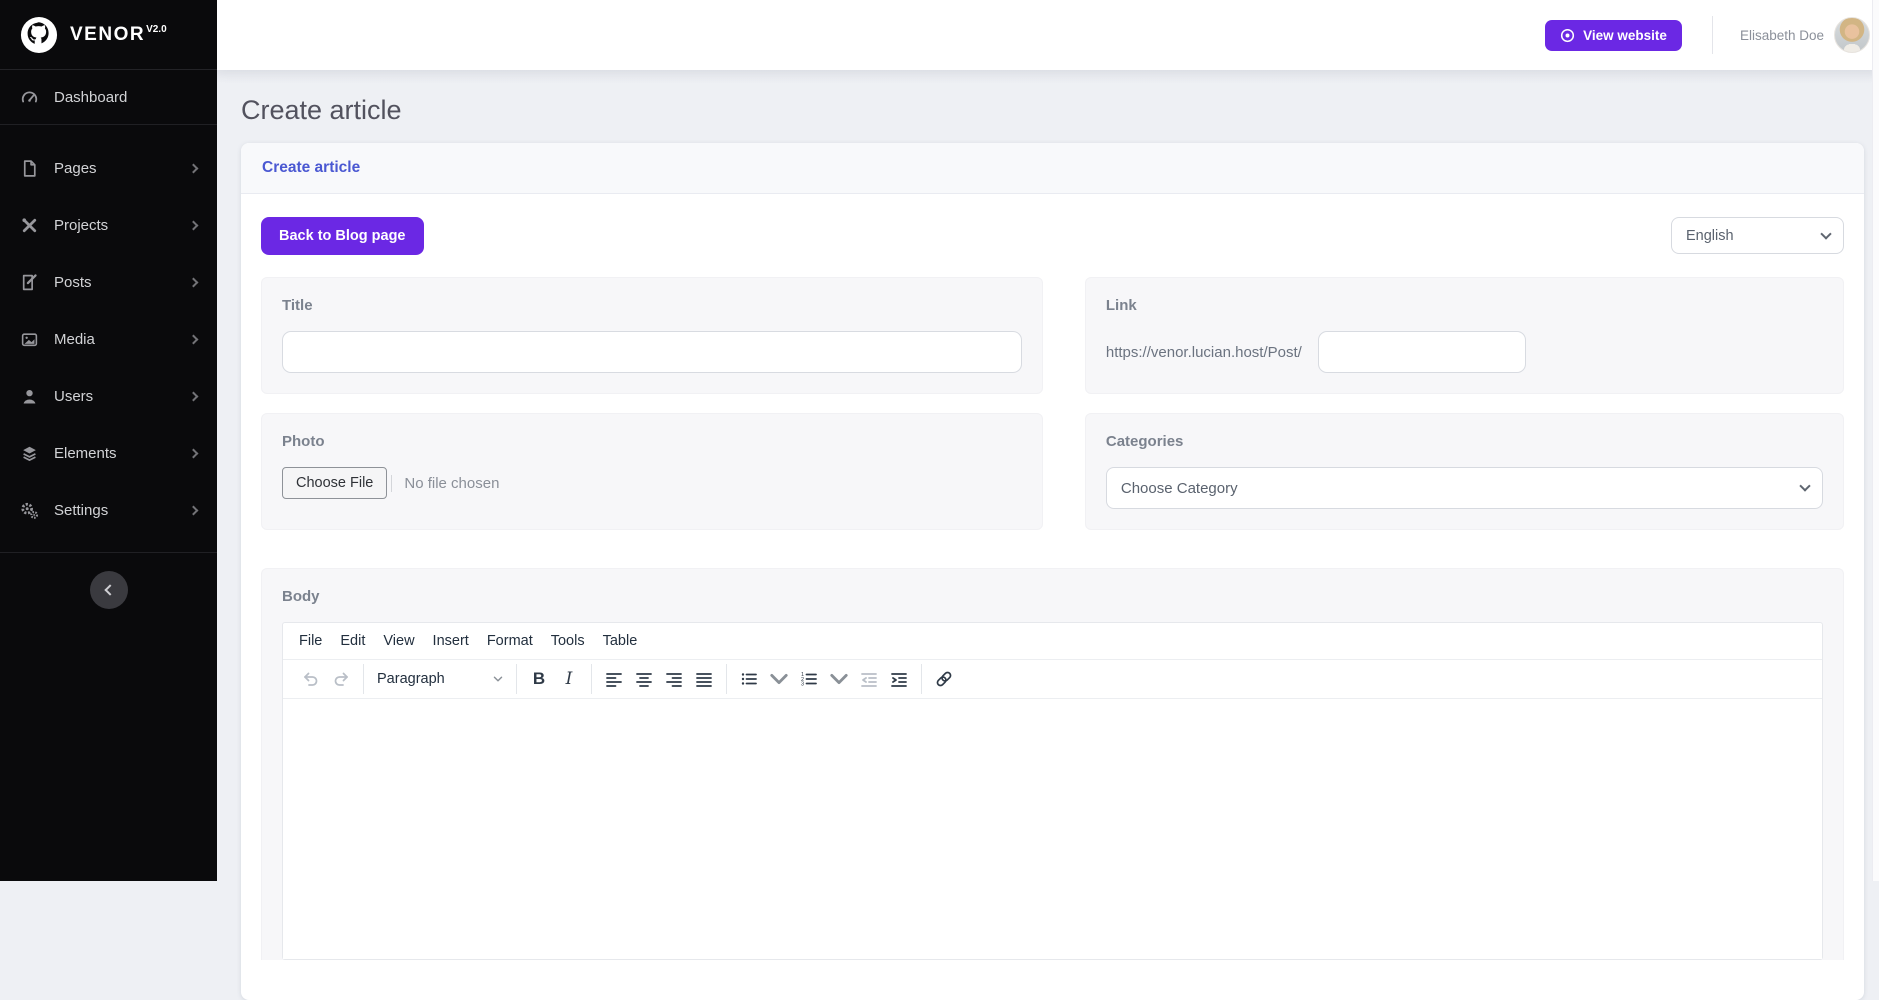  Describe the element at coordinates (81, 225) in the screenshot. I see `sidebar-item-label: Projects` at that location.